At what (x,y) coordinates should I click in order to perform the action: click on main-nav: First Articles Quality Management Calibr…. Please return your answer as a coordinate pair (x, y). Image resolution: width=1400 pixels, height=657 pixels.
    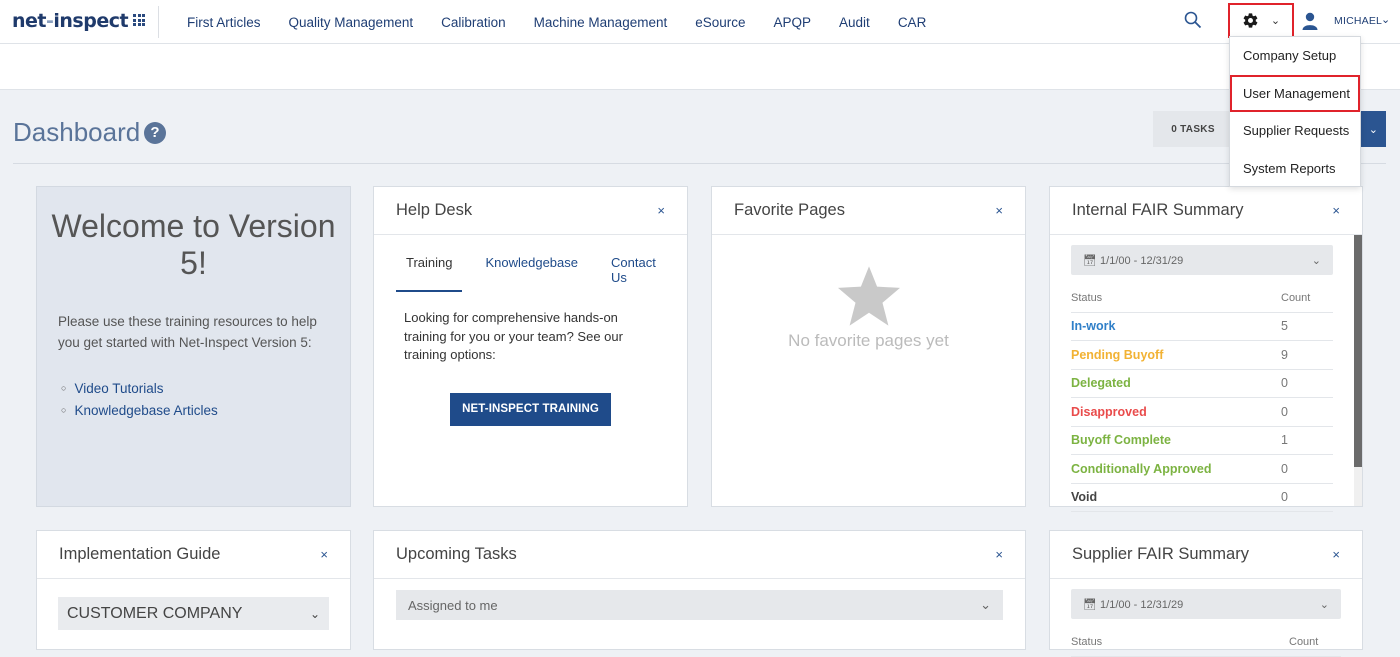
    Looking at the image, I should click on (570, 22).